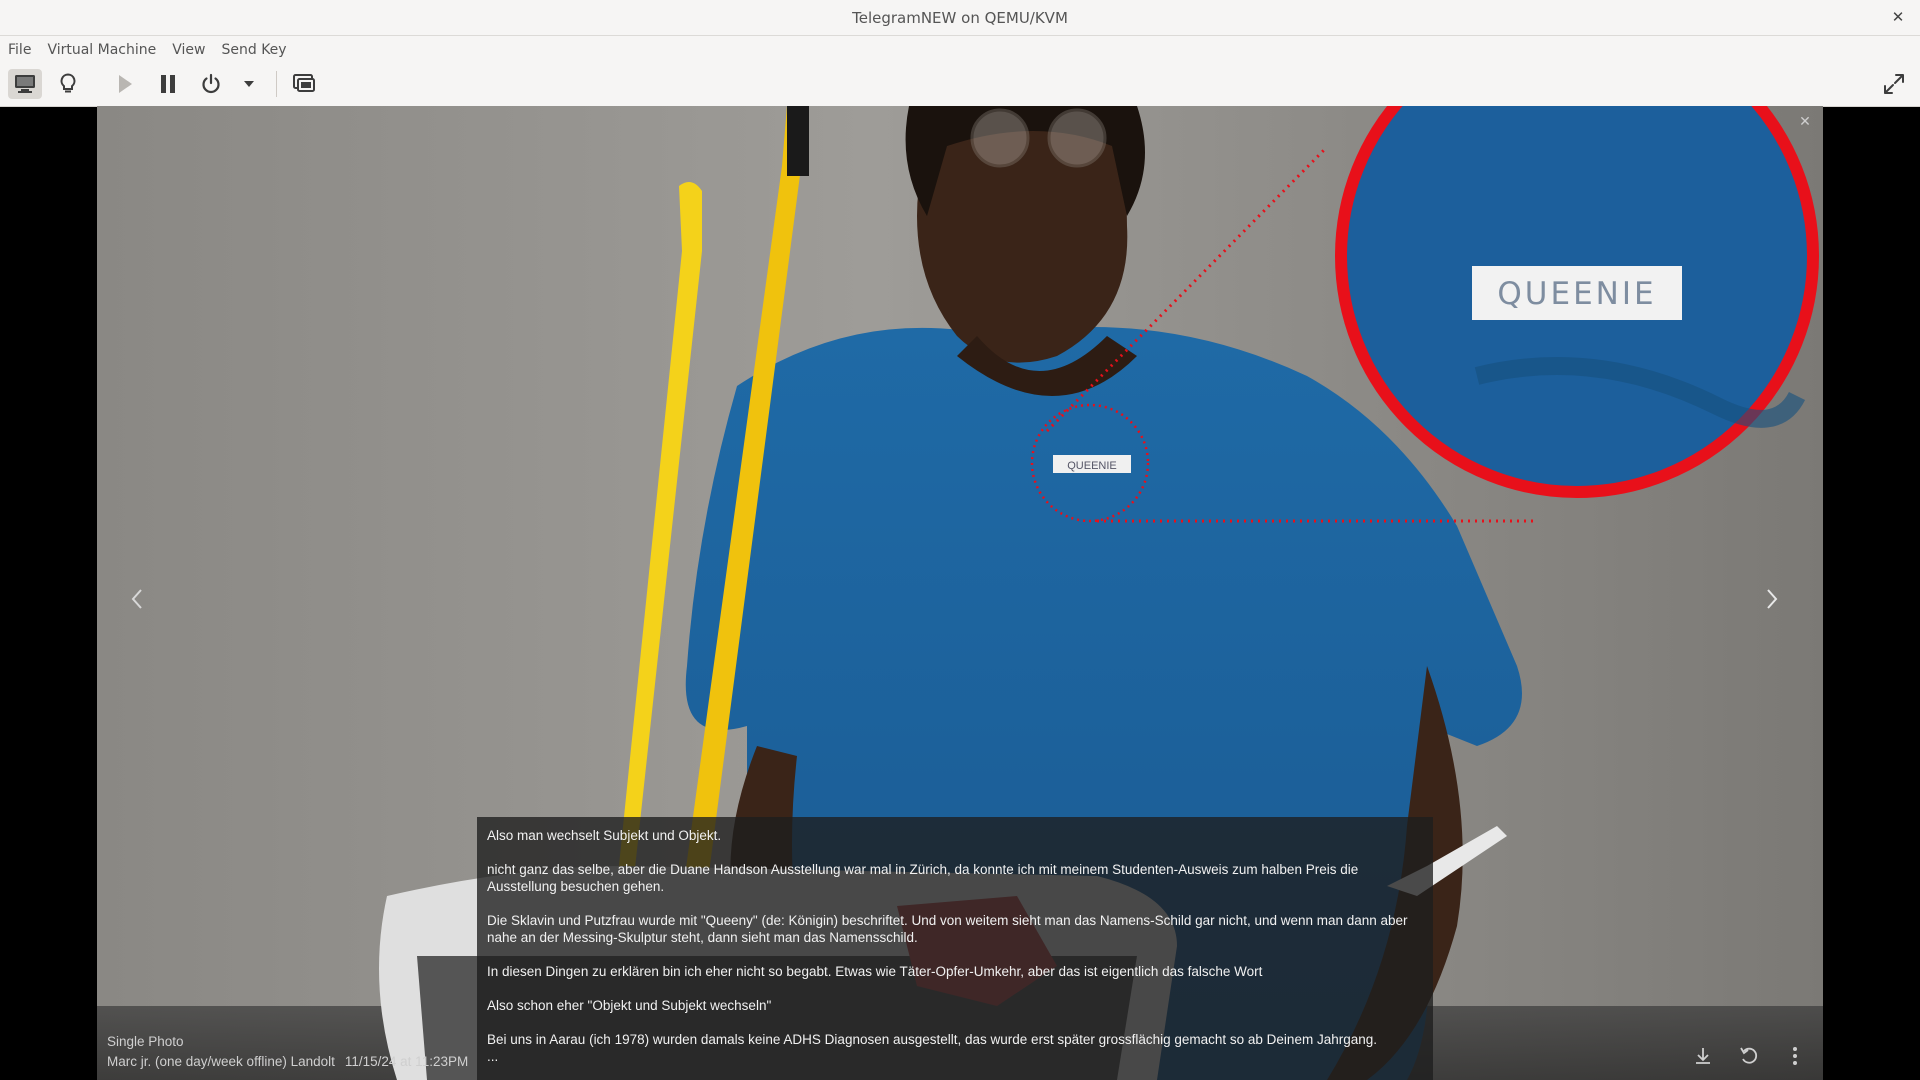 The height and width of the screenshot is (1080, 1920). Describe the element at coordinates (304, 84) in the screenshot. I see `screenshot-icon` at that location.